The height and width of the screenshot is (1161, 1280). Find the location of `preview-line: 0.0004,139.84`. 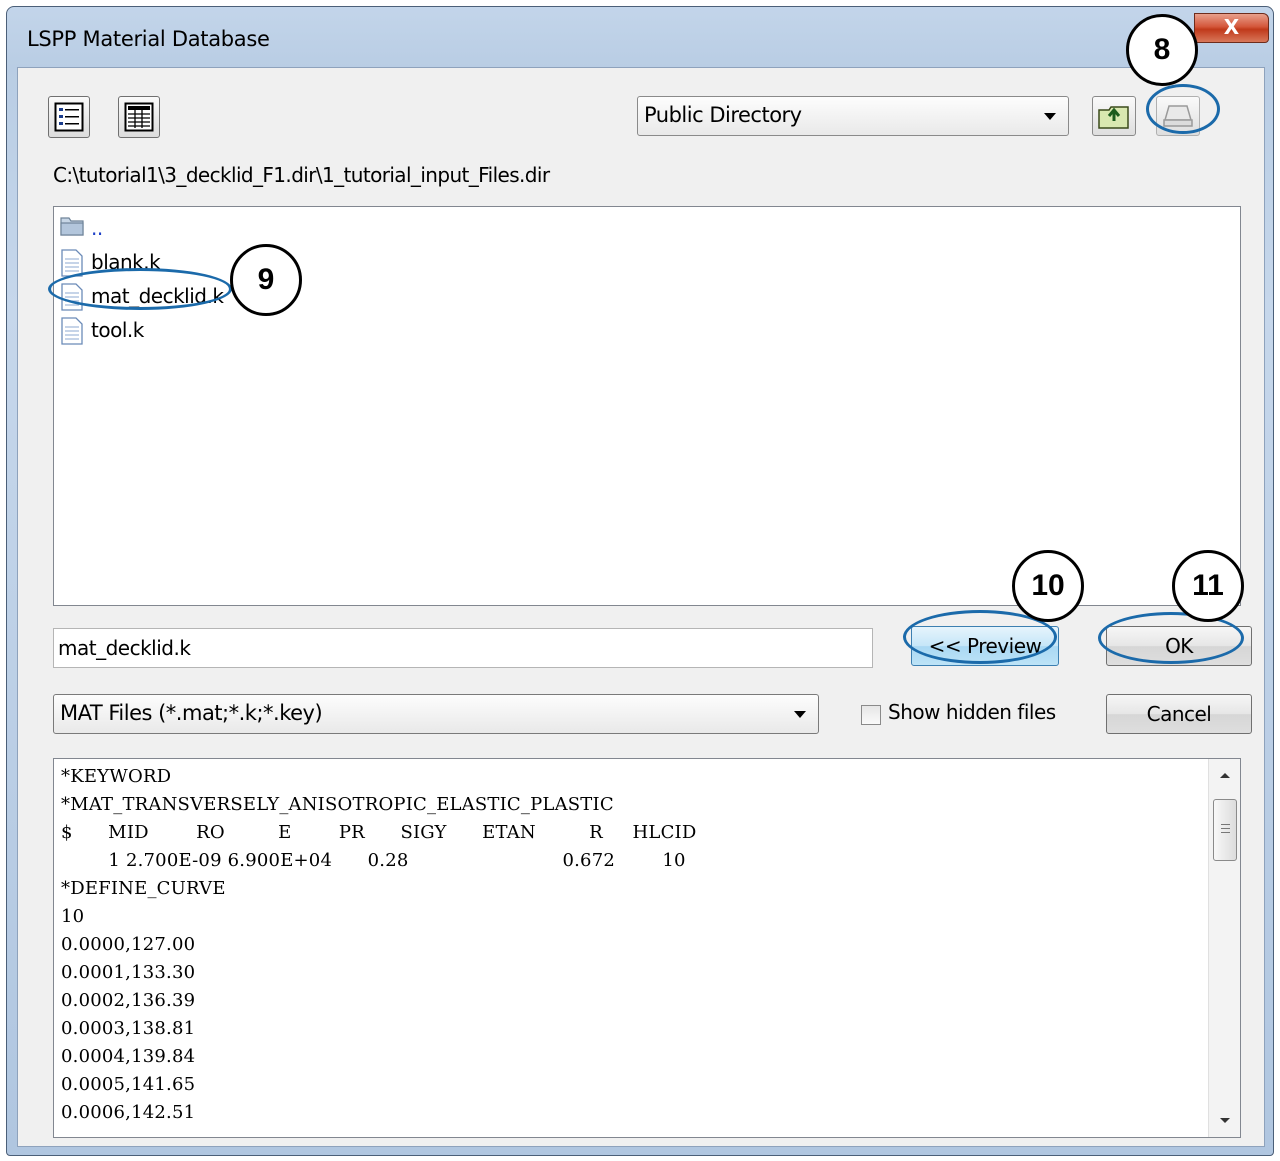

preview-line: 0.0004,139.84 is located at coordinates (128, 1056).